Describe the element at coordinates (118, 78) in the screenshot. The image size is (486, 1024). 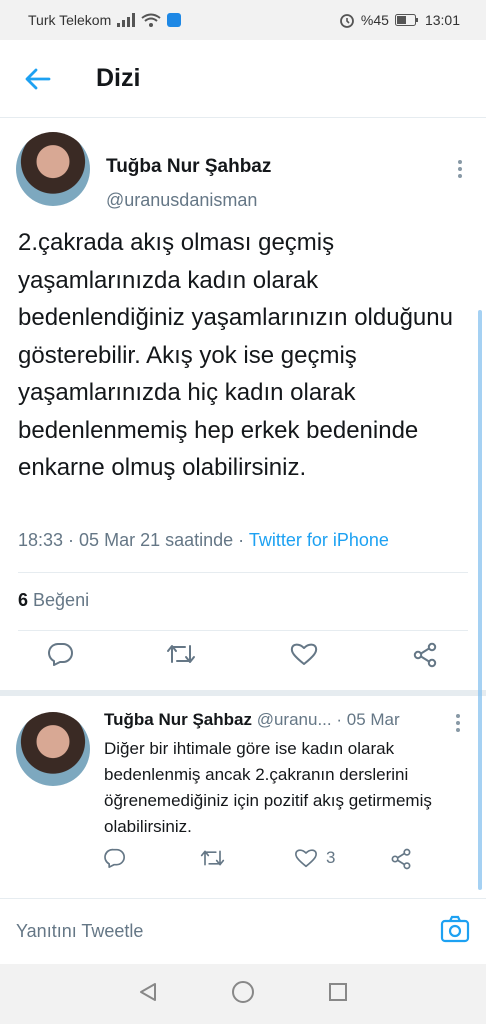
I see `page-title: Dizi` at that location.